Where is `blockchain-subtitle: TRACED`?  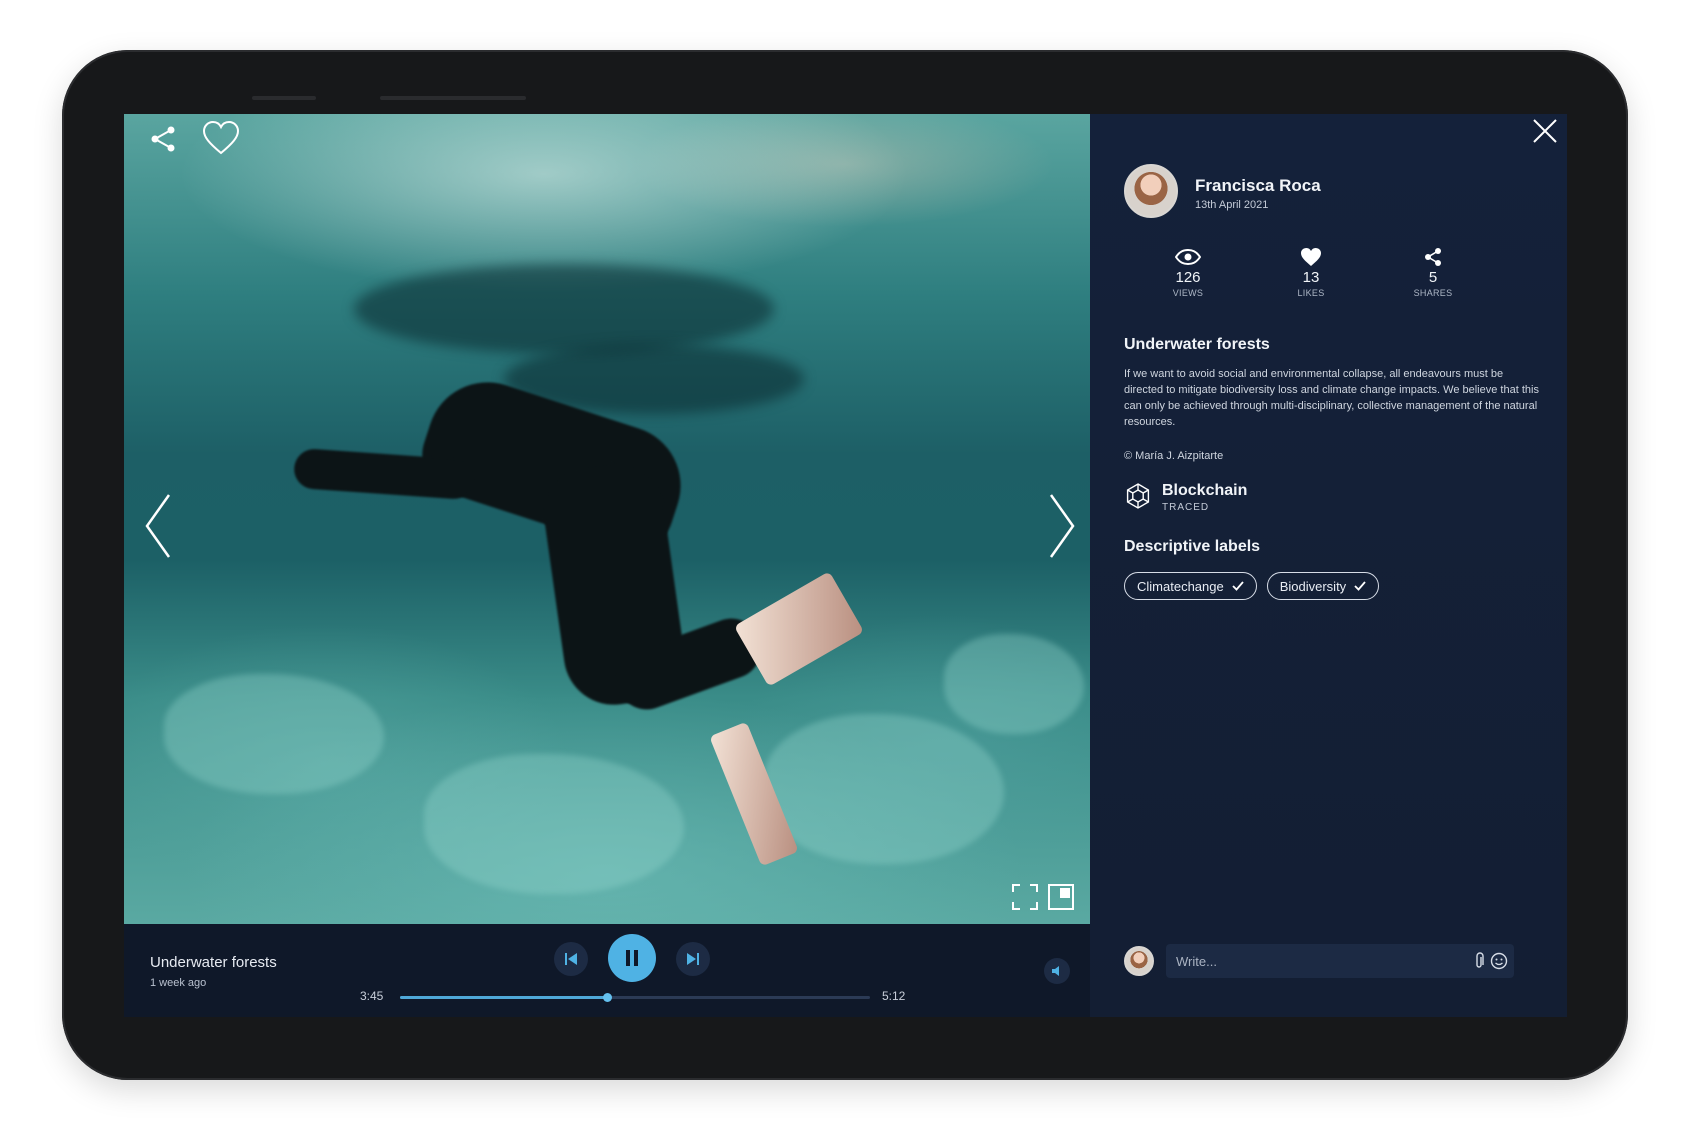
blockchain-subtitle: TRACED is located at coordinates (1186, 507).